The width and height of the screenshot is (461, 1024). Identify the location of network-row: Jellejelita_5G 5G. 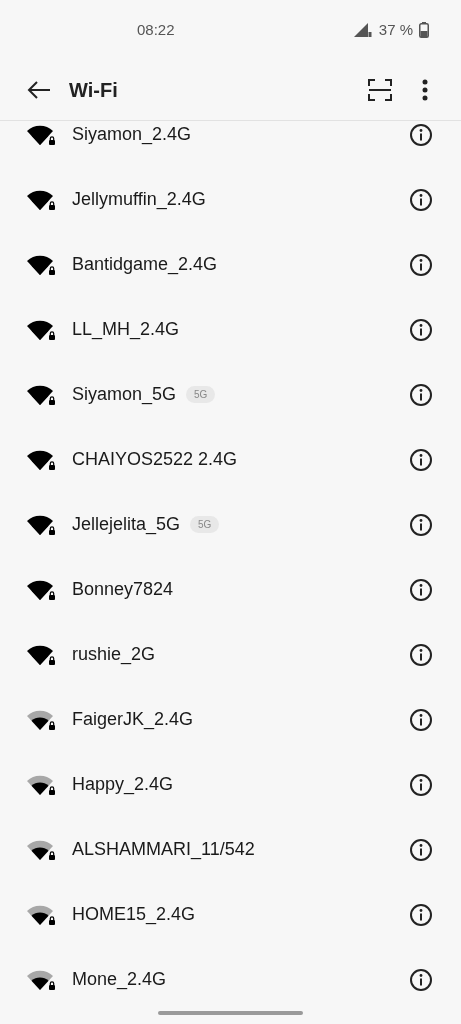
(230, 524).